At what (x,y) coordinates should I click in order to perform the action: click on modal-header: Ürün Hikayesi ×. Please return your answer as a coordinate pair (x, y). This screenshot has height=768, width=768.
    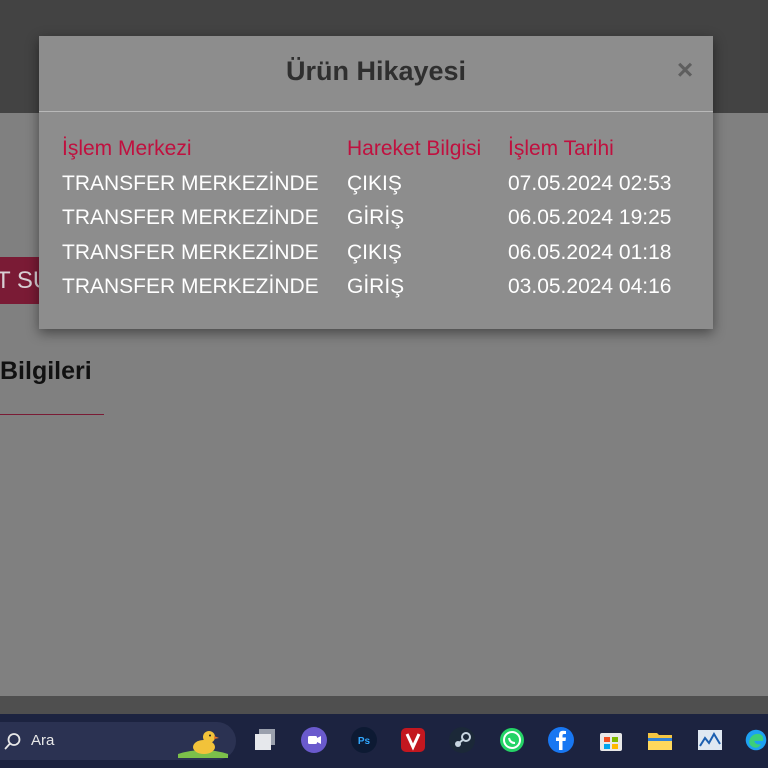
    Looking at the image, I should click on (376, 74).